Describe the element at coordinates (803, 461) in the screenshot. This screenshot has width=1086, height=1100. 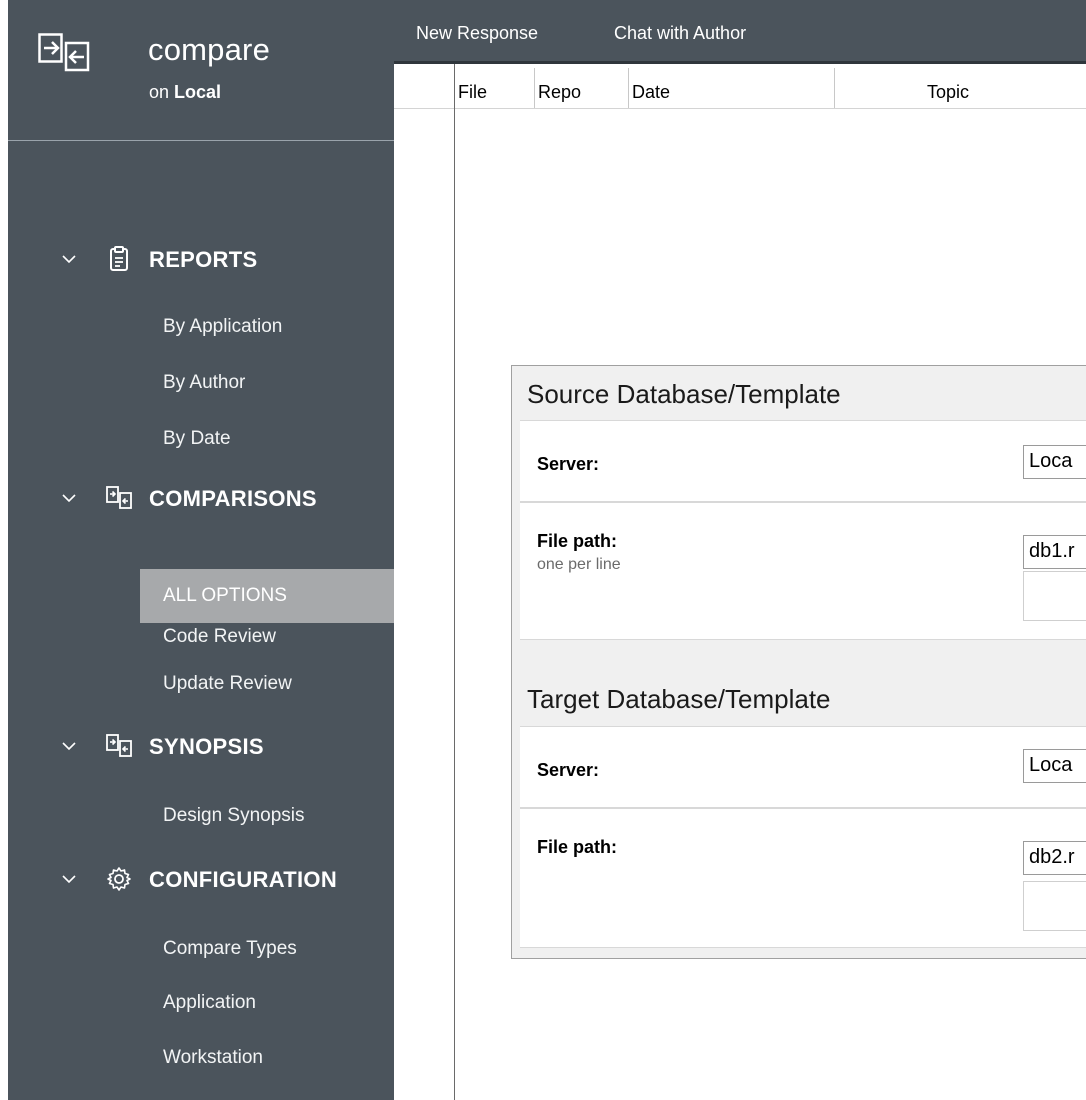
I see `source-server-row: Server: Loca` at that location.